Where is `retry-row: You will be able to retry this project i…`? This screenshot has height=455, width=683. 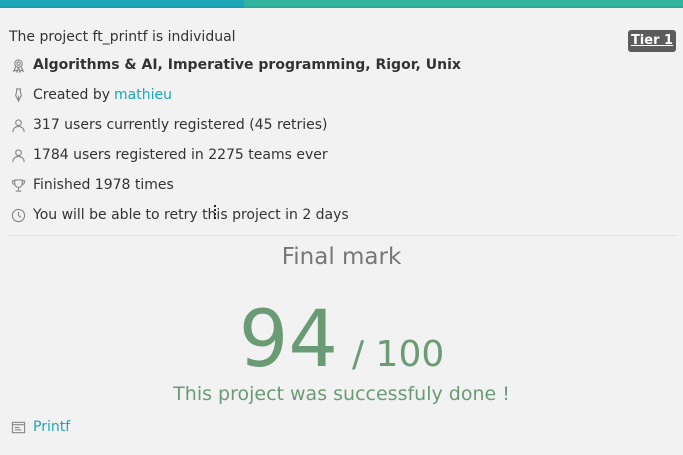
retry-row: You will be able to retry this project i… is located at coordinates (179, 215).